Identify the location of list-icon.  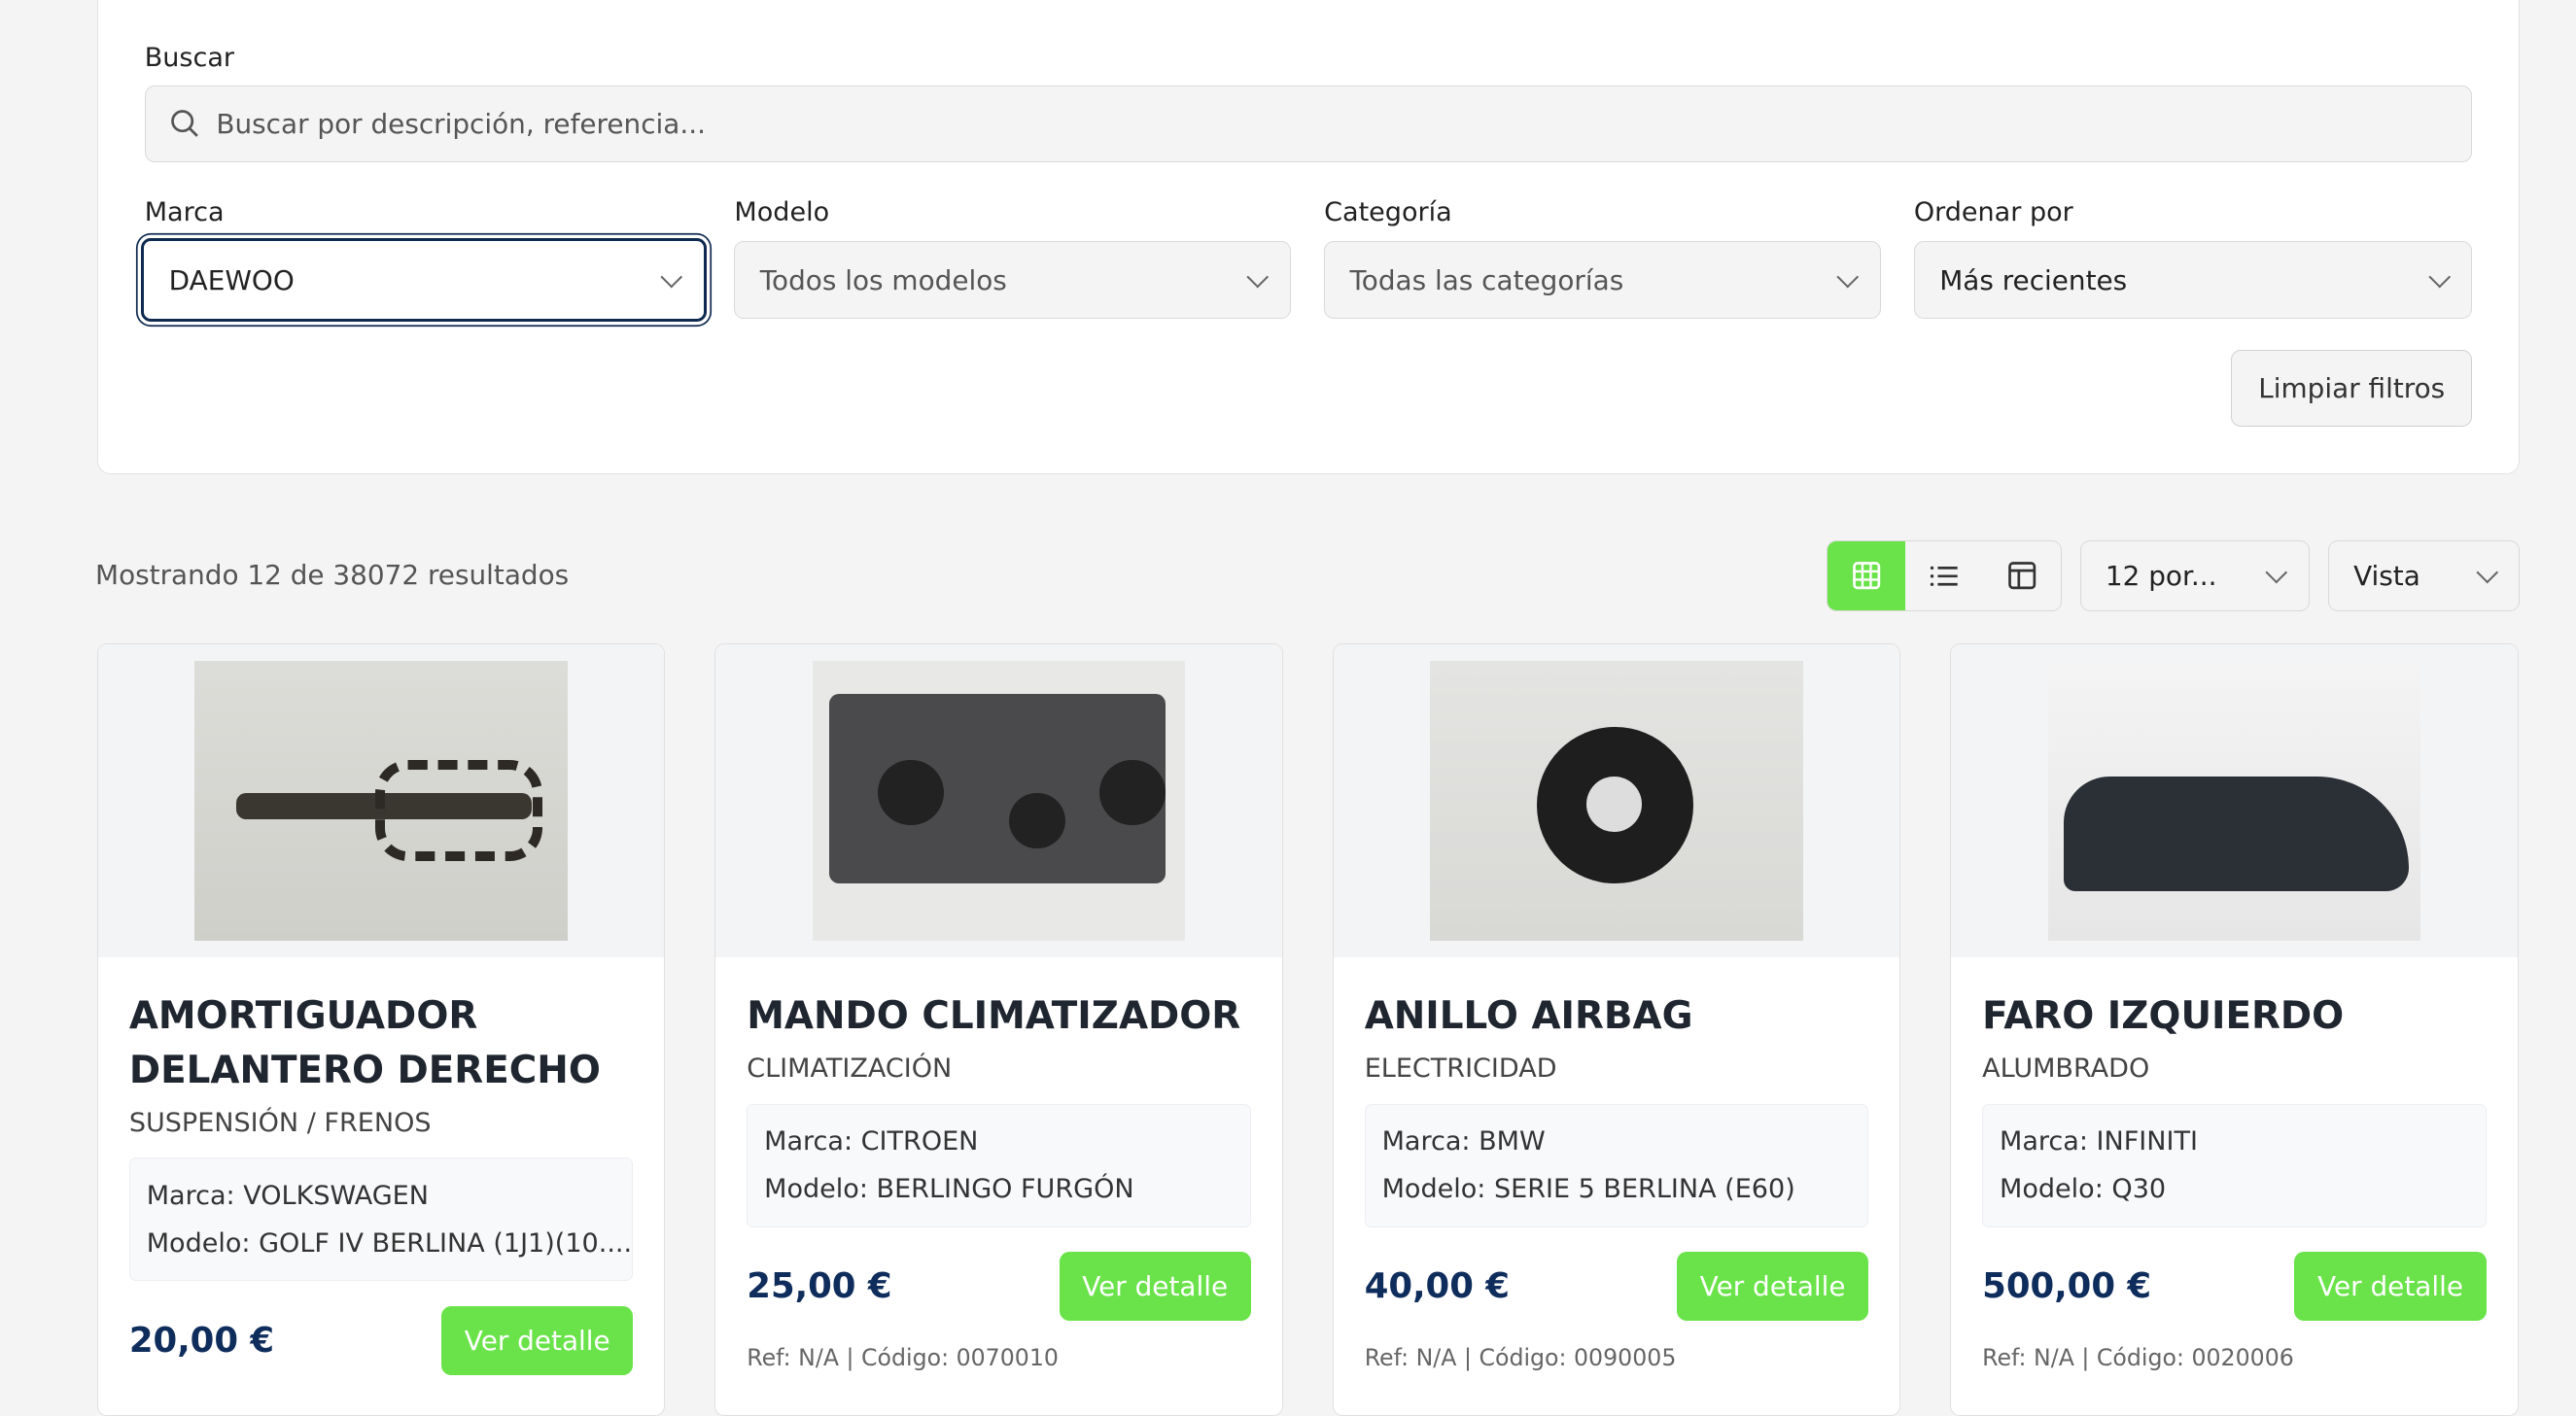
(1944, 576).